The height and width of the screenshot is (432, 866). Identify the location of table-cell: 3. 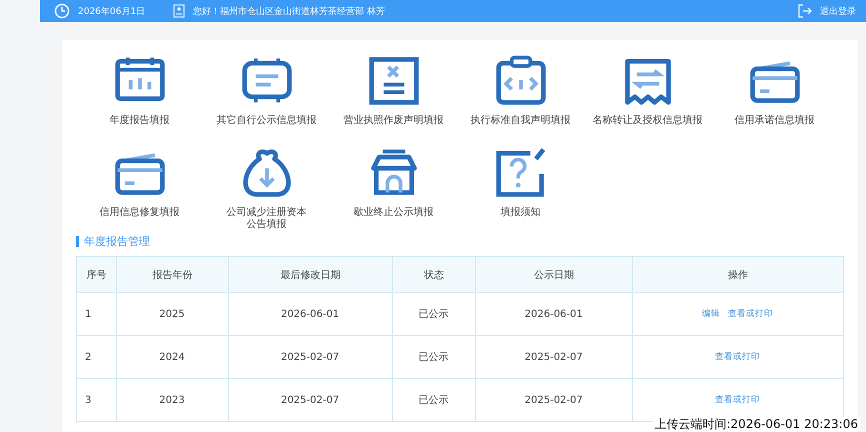
(96, 400).